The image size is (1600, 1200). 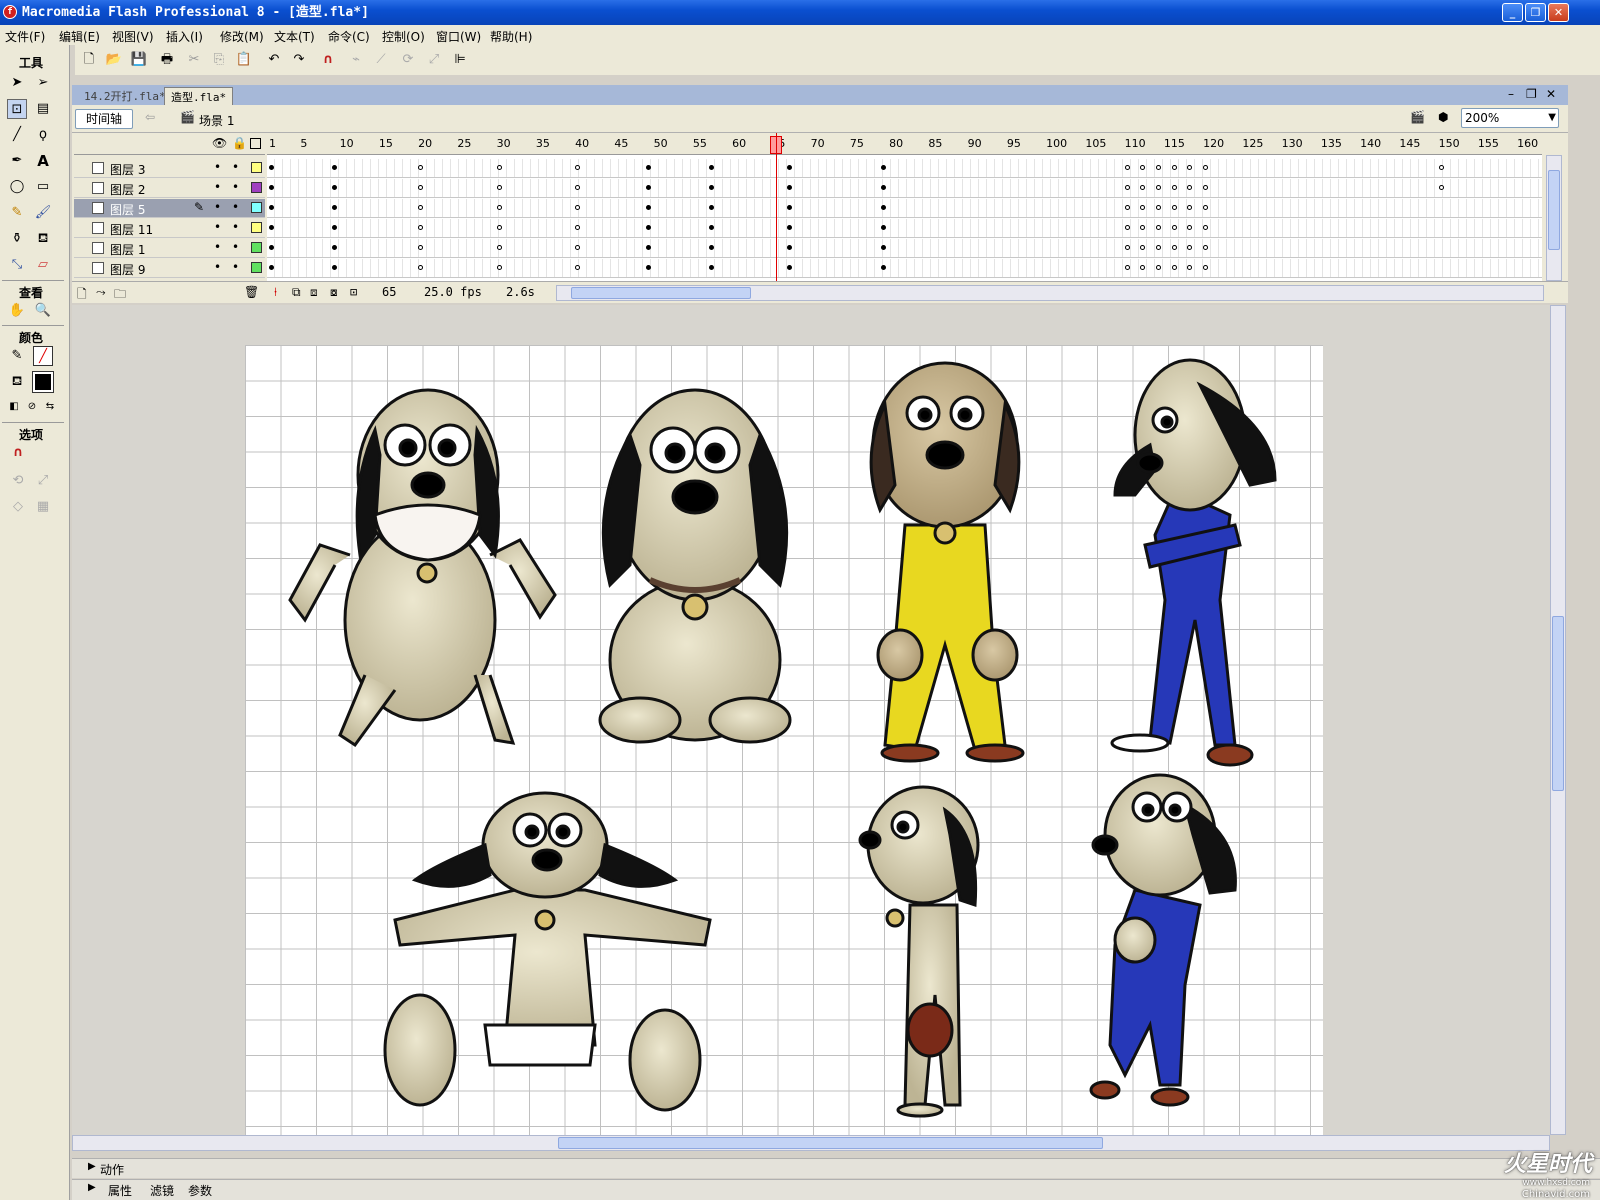 I want to click on doc-restore-icon: ❐, so click(x=1531, y=94).